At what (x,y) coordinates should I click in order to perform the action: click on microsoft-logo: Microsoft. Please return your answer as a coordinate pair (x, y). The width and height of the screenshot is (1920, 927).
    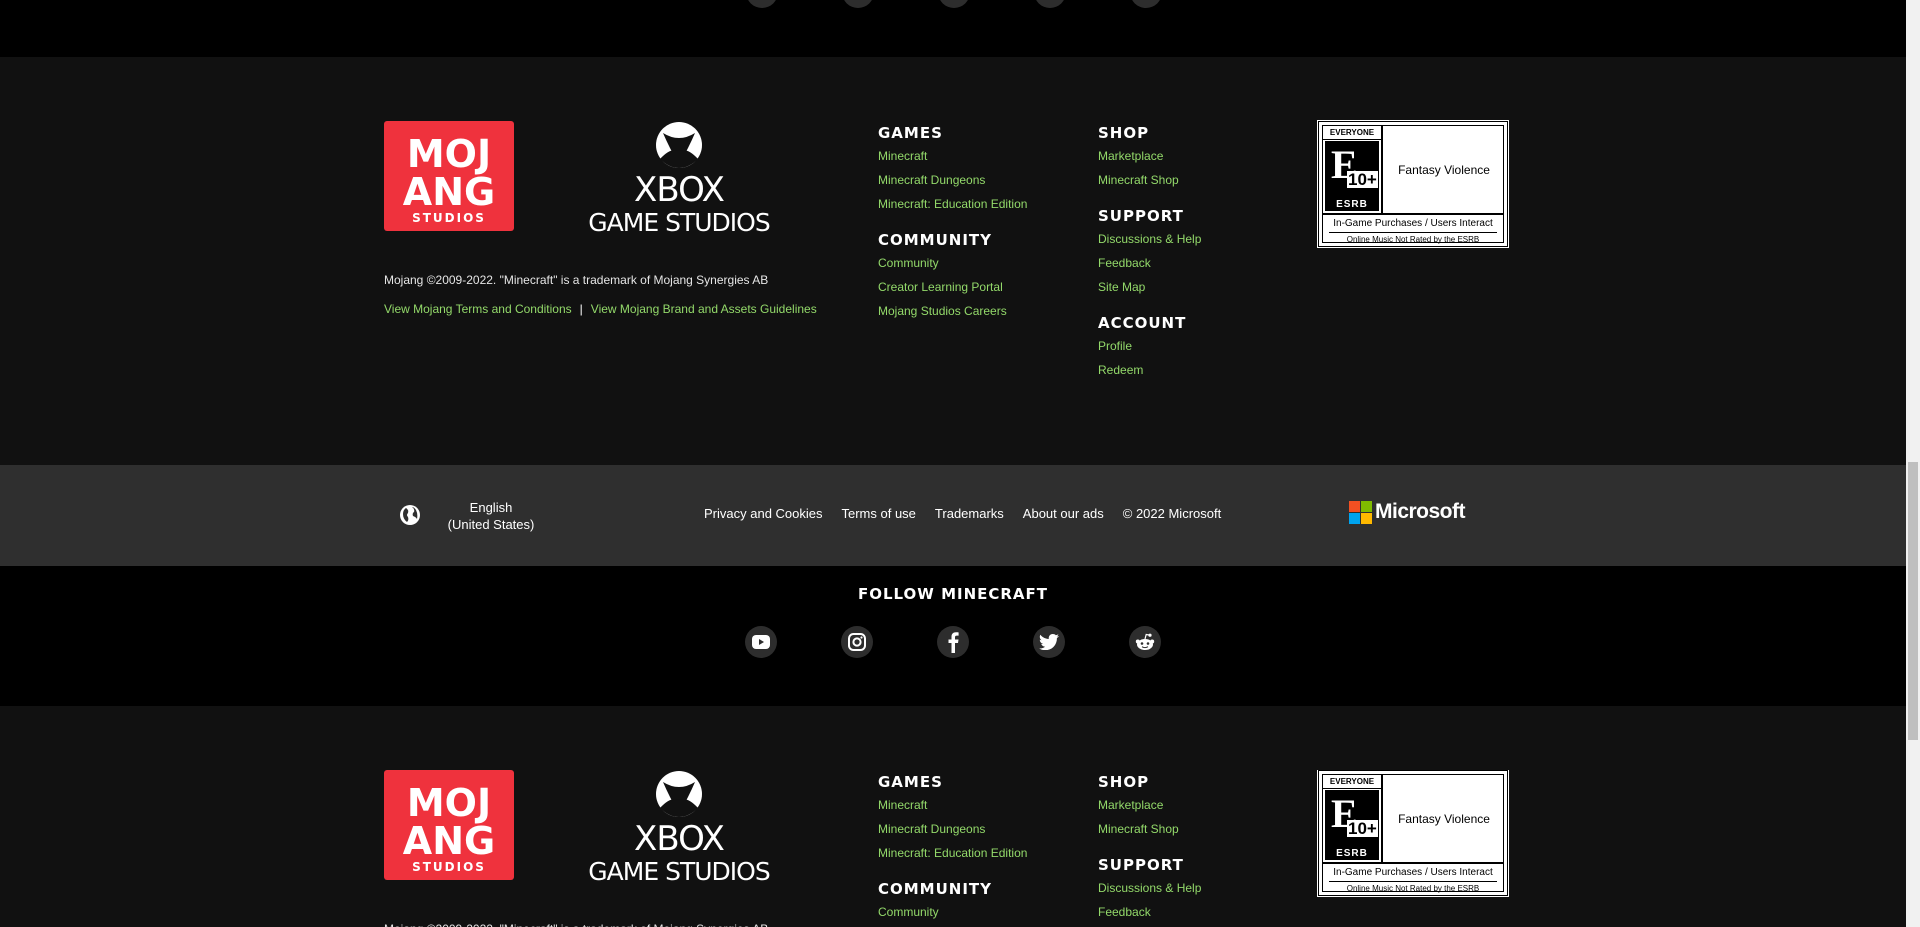
    Looking at the image, I should click on (1407, 512).